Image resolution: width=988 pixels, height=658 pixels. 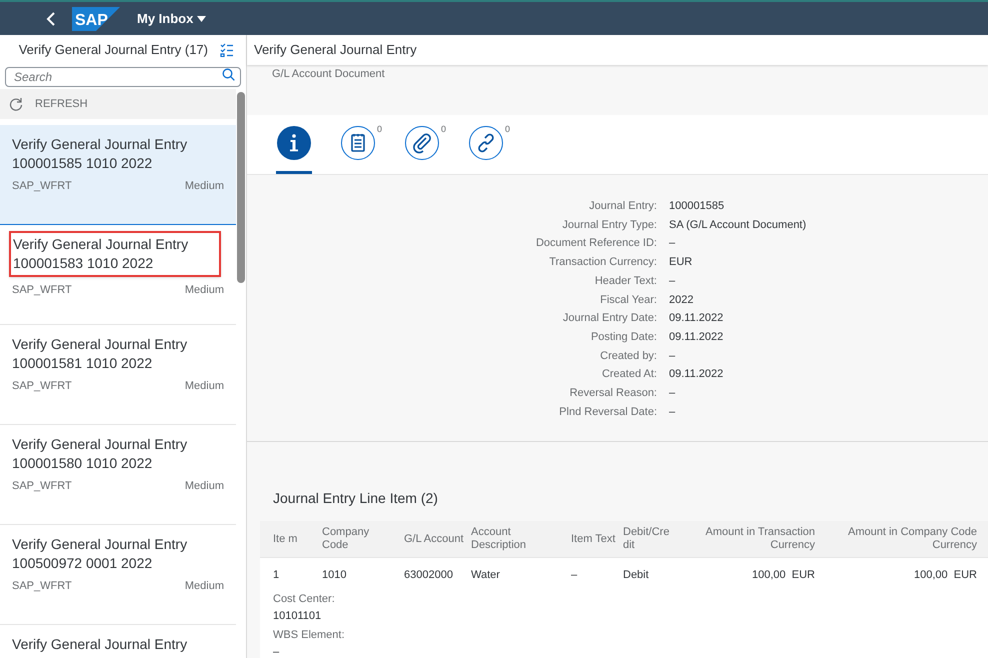 I want to click on highlight-box: Verify General Journal Entry 100001583 1010 2022, so click(x=115, y=254).